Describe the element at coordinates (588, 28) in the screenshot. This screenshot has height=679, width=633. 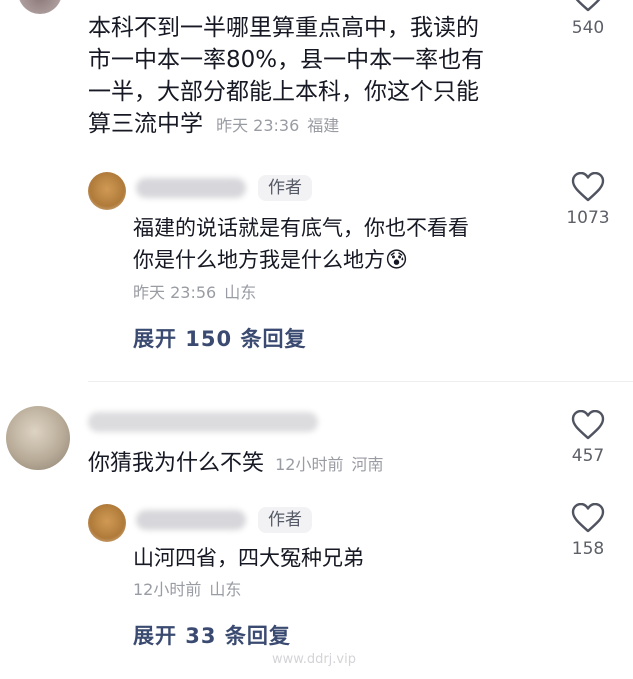
I see `like-count: 540` at that location.